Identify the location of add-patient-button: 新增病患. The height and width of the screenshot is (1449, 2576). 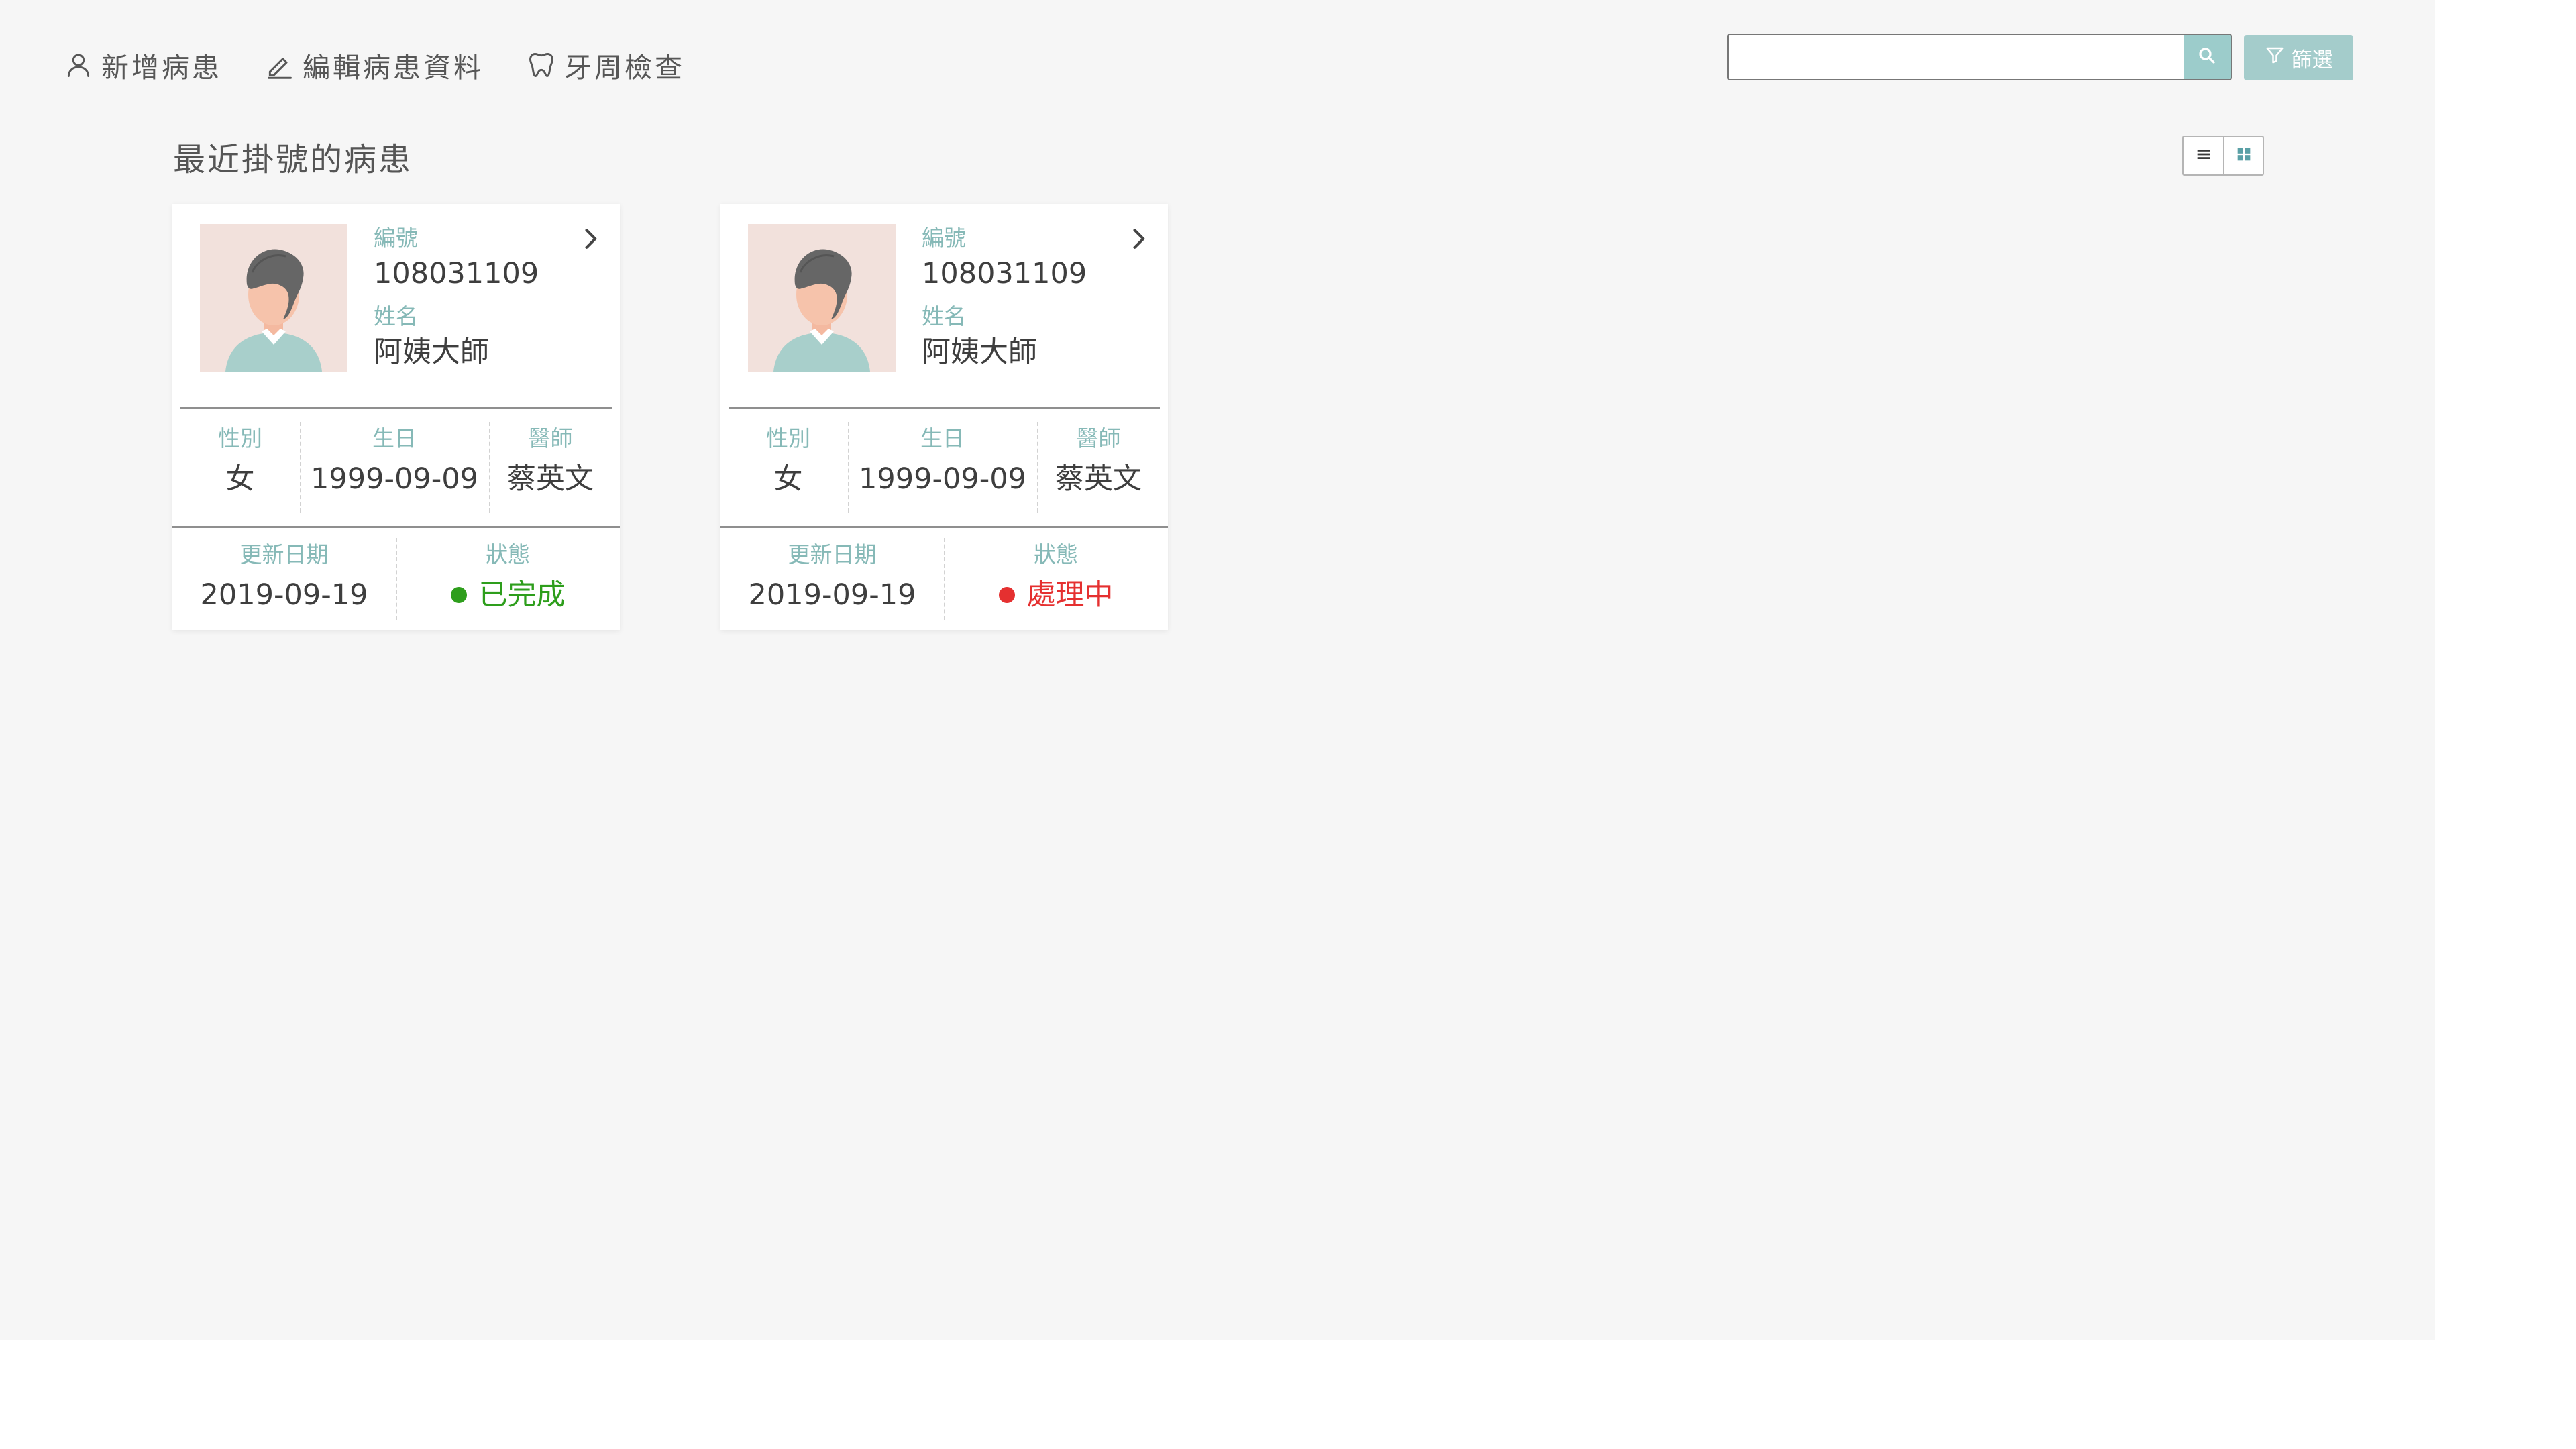
(143, 65).